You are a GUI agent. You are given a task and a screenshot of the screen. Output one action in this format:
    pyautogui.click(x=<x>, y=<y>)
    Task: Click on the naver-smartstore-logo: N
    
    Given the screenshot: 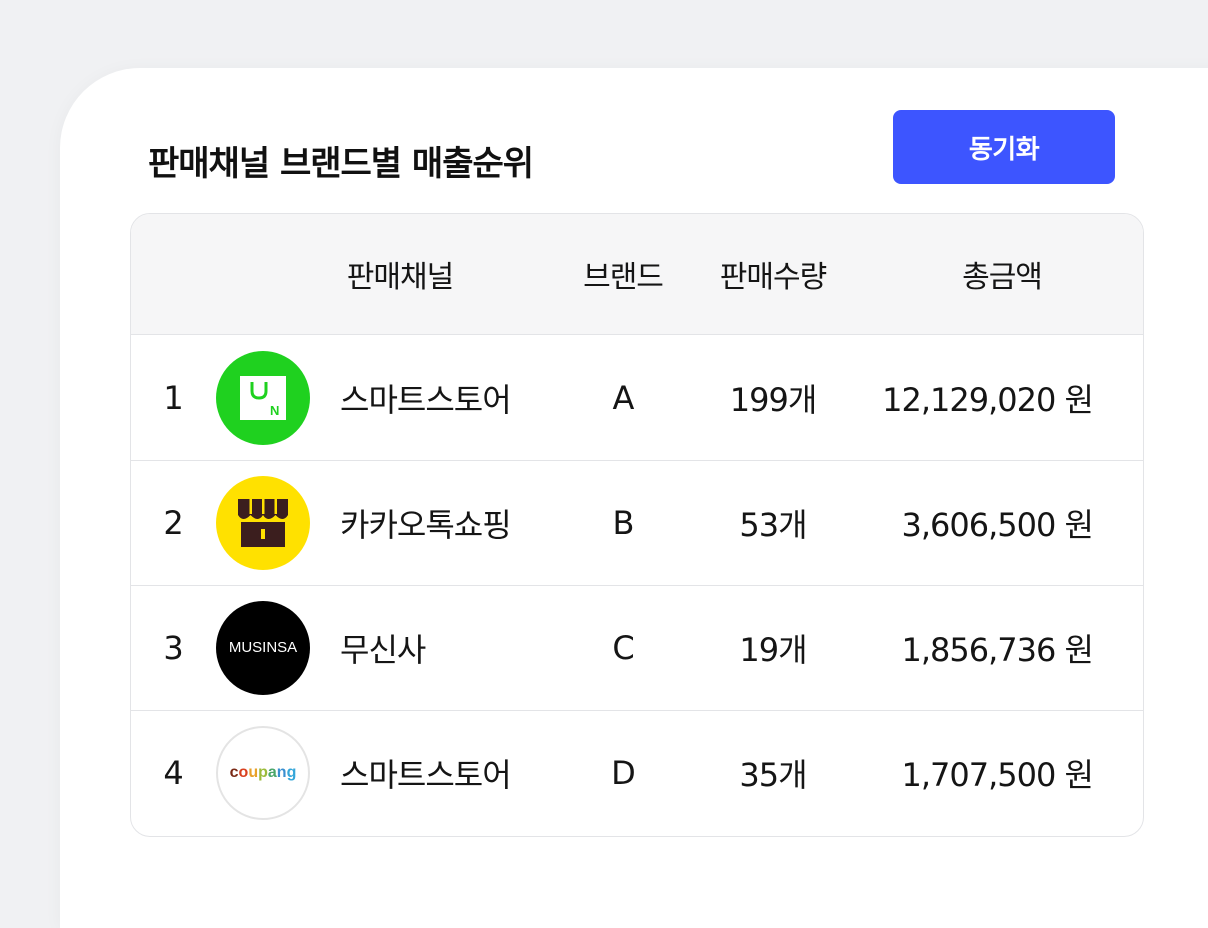 What is the action you would take?
    pyautogui.click(x=263, y=397)
    